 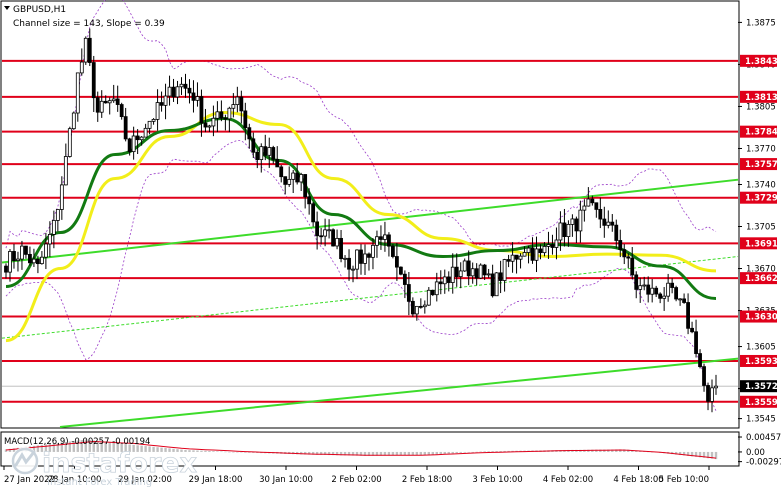 I want to click on logo-tagline: Instant Forex Trading, so click(x=99, y=482).